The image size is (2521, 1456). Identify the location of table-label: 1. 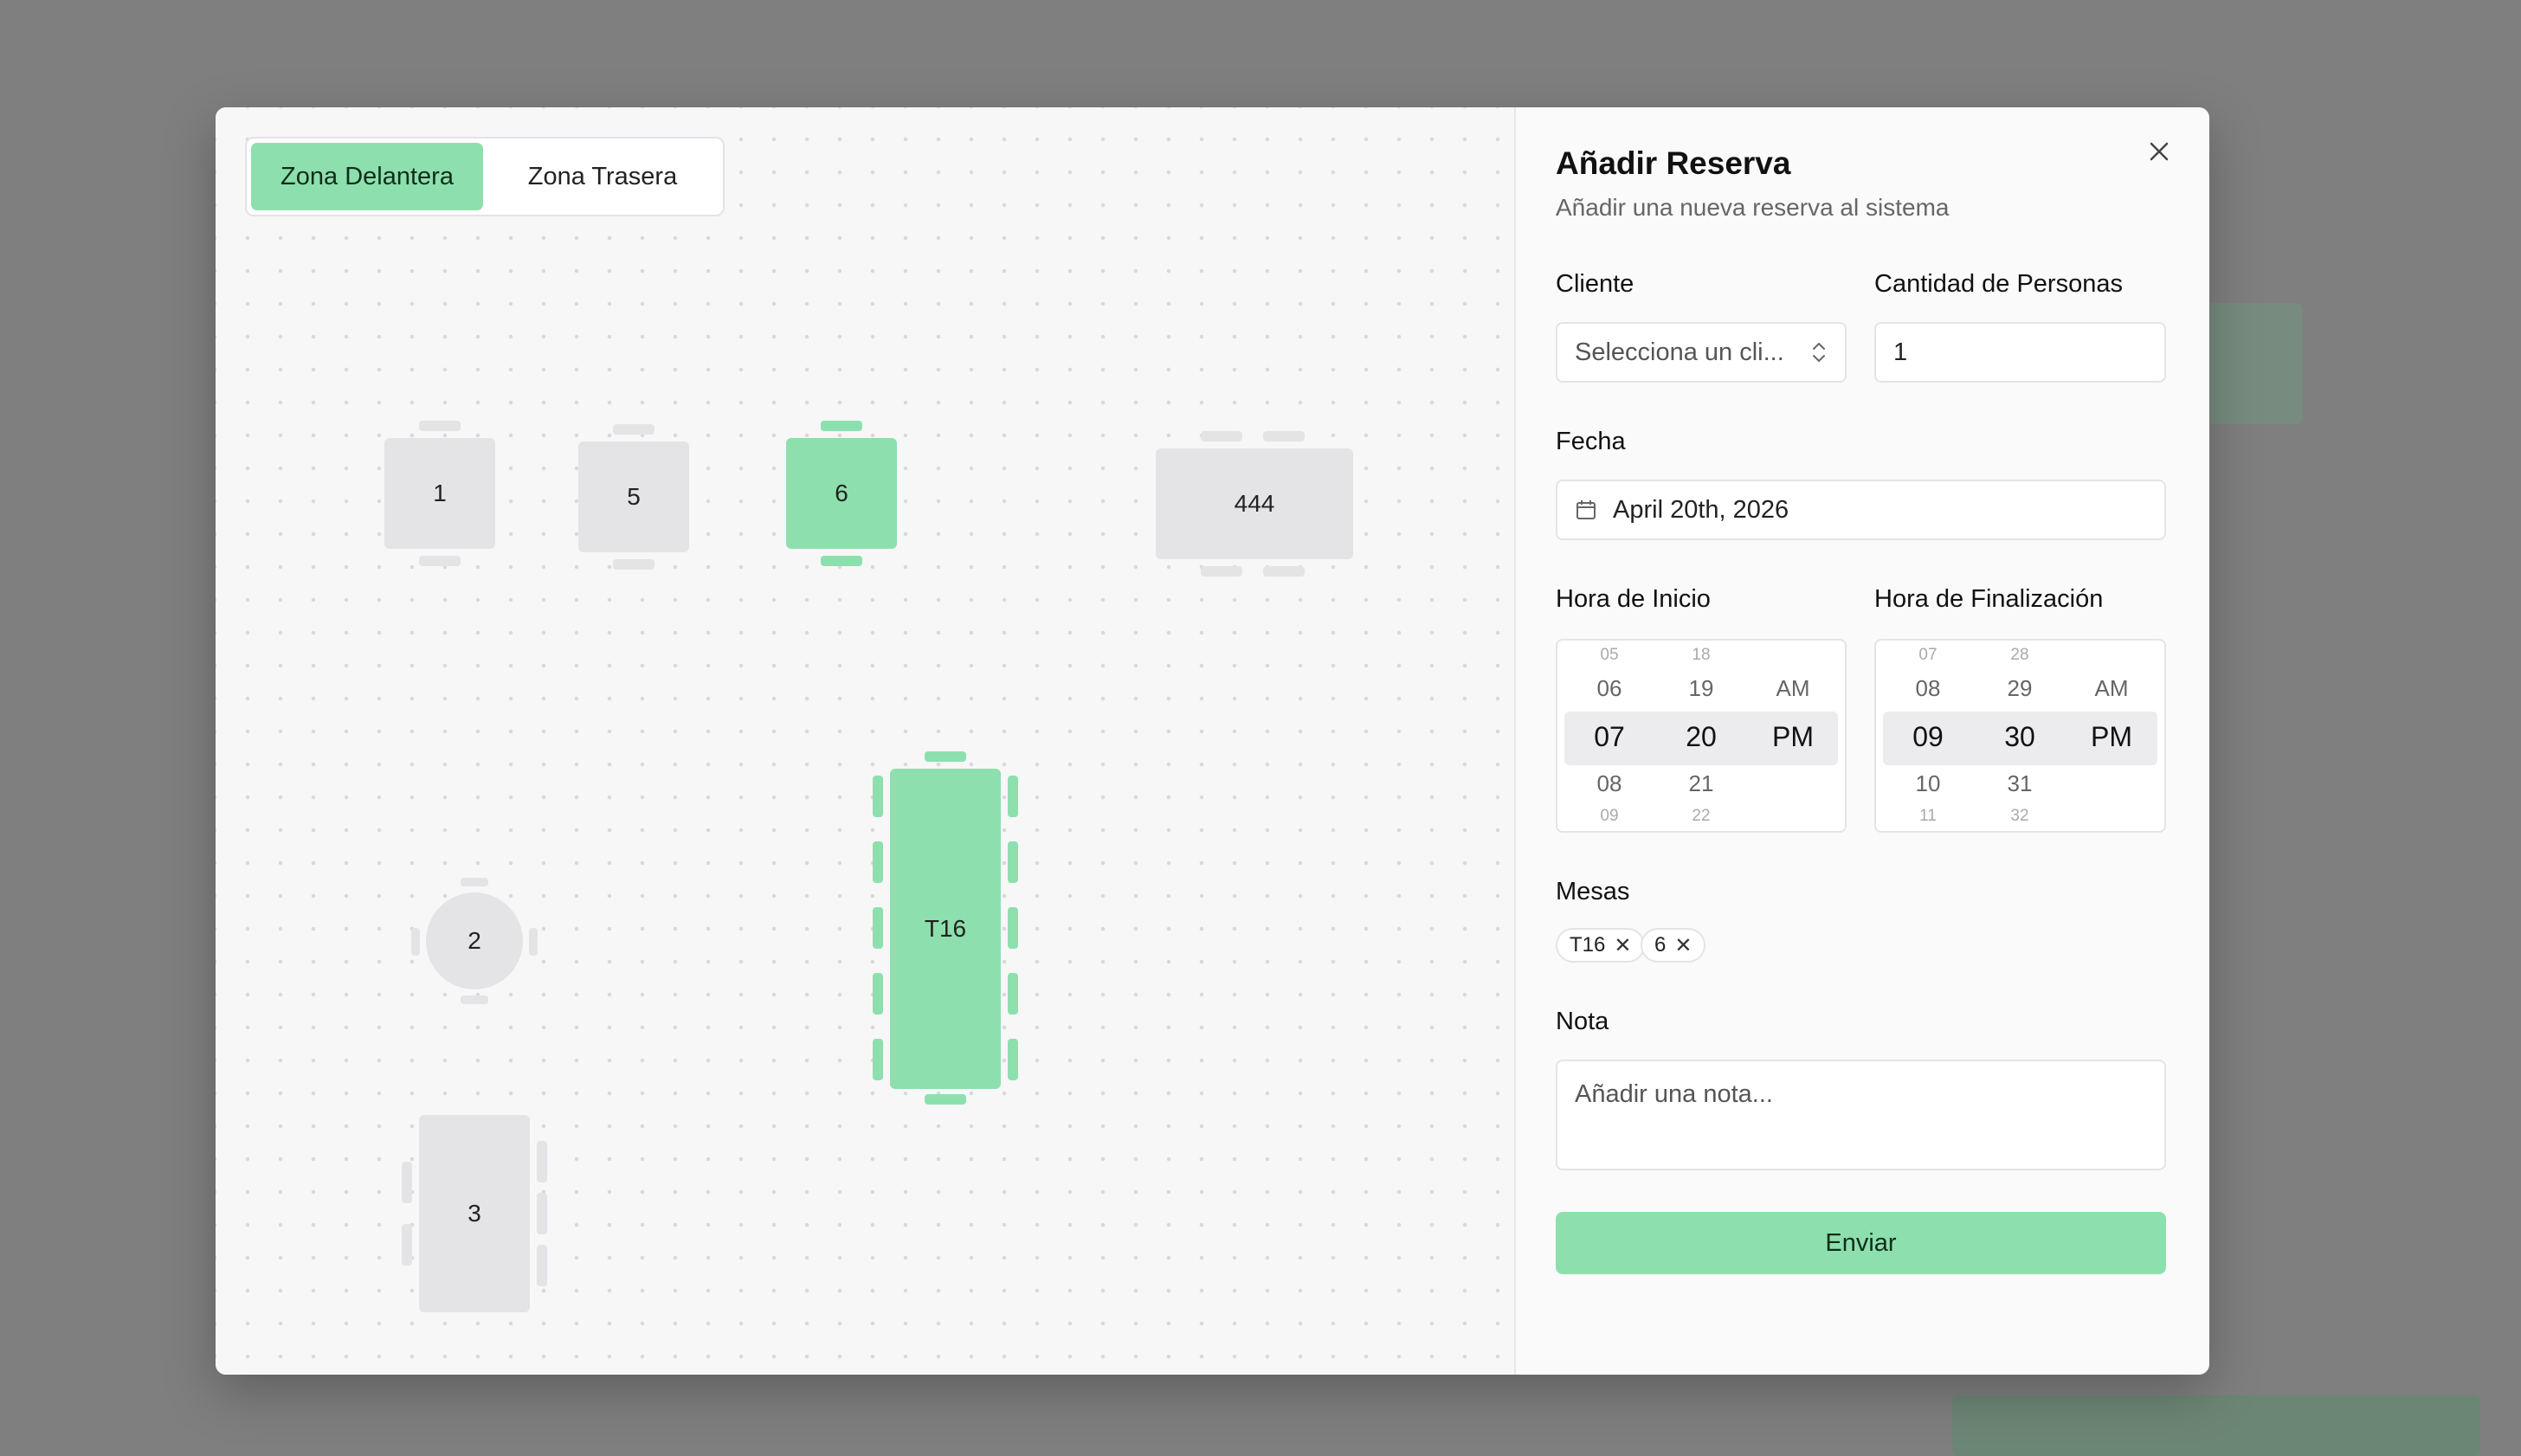
(440, 493).